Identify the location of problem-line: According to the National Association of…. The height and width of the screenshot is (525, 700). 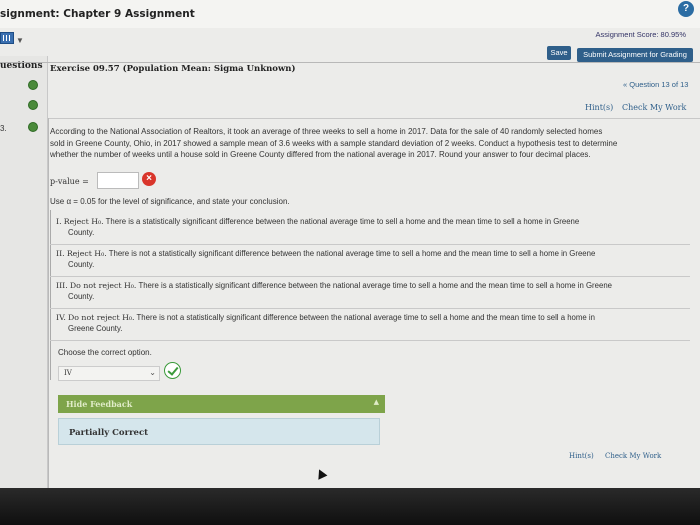
(326, 131).